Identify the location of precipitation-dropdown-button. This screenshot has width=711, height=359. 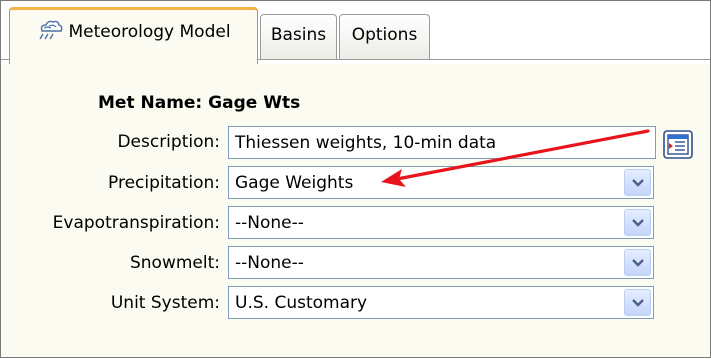
(637, 182).